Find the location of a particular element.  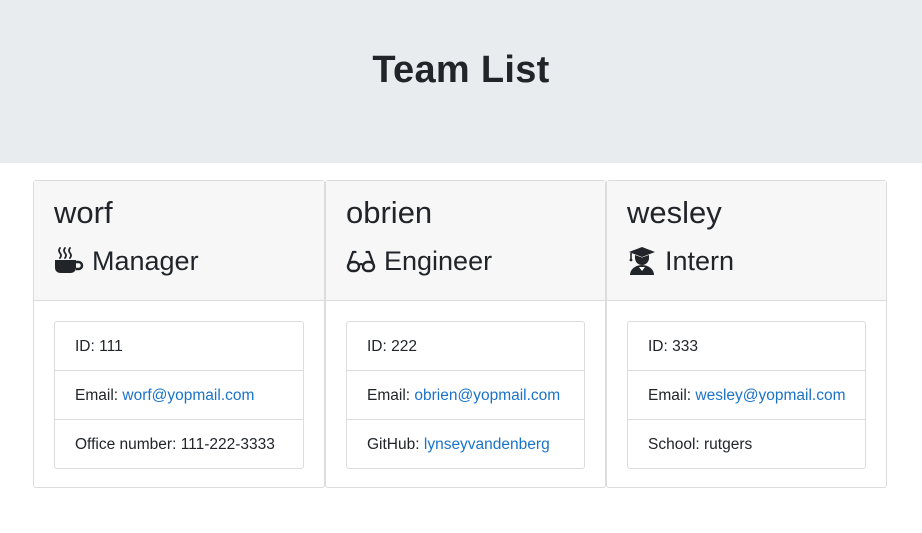

list-item-email: Email: obrien@yopmail.com is located at coordinates (465, 395).